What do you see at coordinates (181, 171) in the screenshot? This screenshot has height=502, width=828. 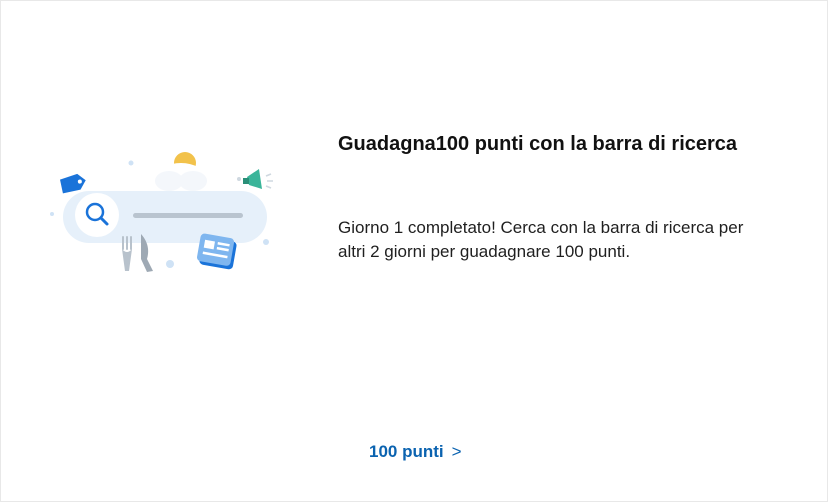 I see `cloud-sun-icon` at bounding box center [181, 171].